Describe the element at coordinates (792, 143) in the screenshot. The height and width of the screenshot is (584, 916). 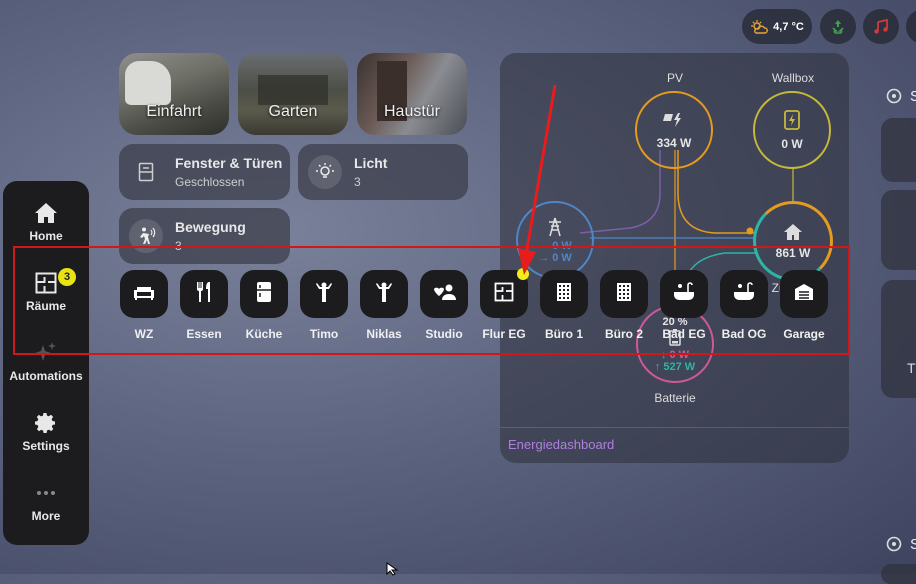
I see `wallbox-value: 0 W` at that location.